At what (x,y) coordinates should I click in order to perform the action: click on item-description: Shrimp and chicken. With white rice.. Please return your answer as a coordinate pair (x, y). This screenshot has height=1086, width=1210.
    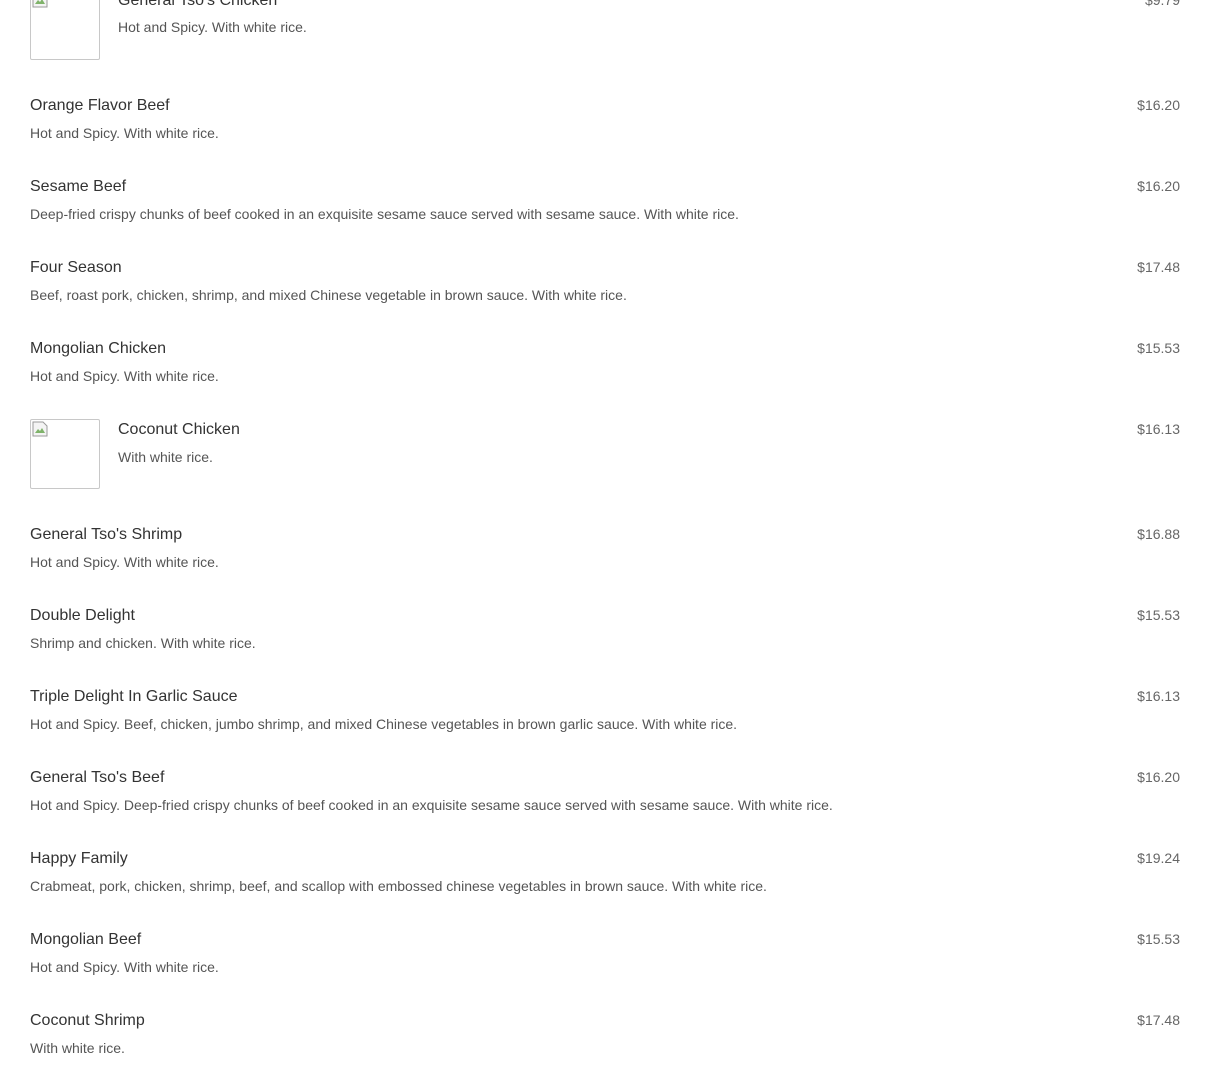
    Looking at the image, I should click on (143, 643).